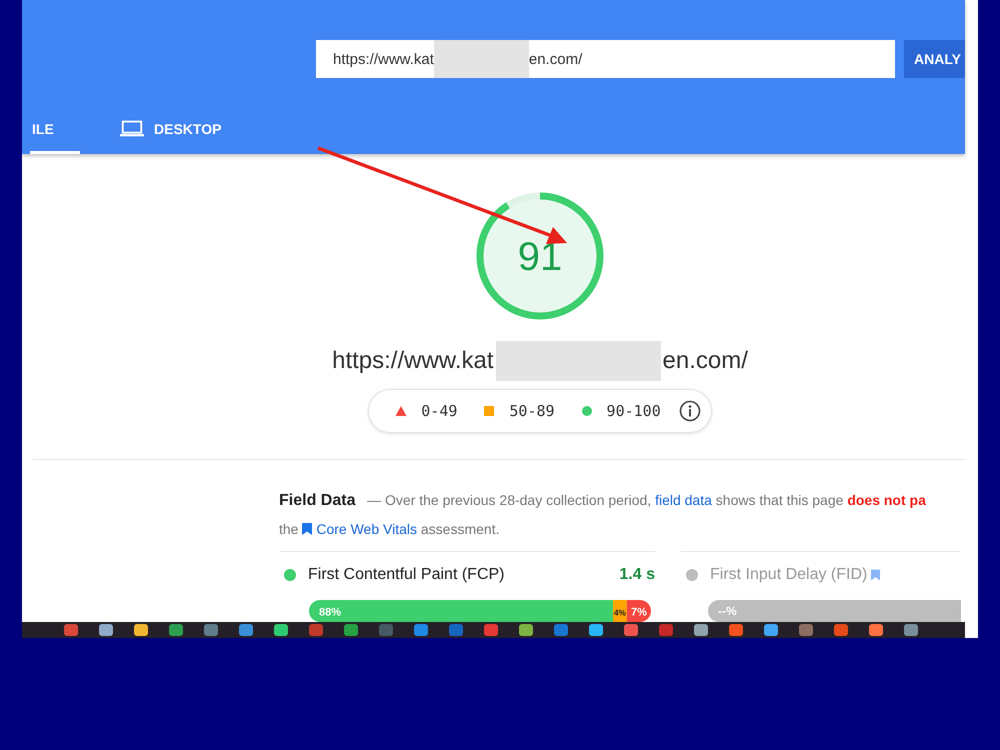  Describe the element at coordinates (727, 611) in the screenshot. I see `data-label: --%` at that location.